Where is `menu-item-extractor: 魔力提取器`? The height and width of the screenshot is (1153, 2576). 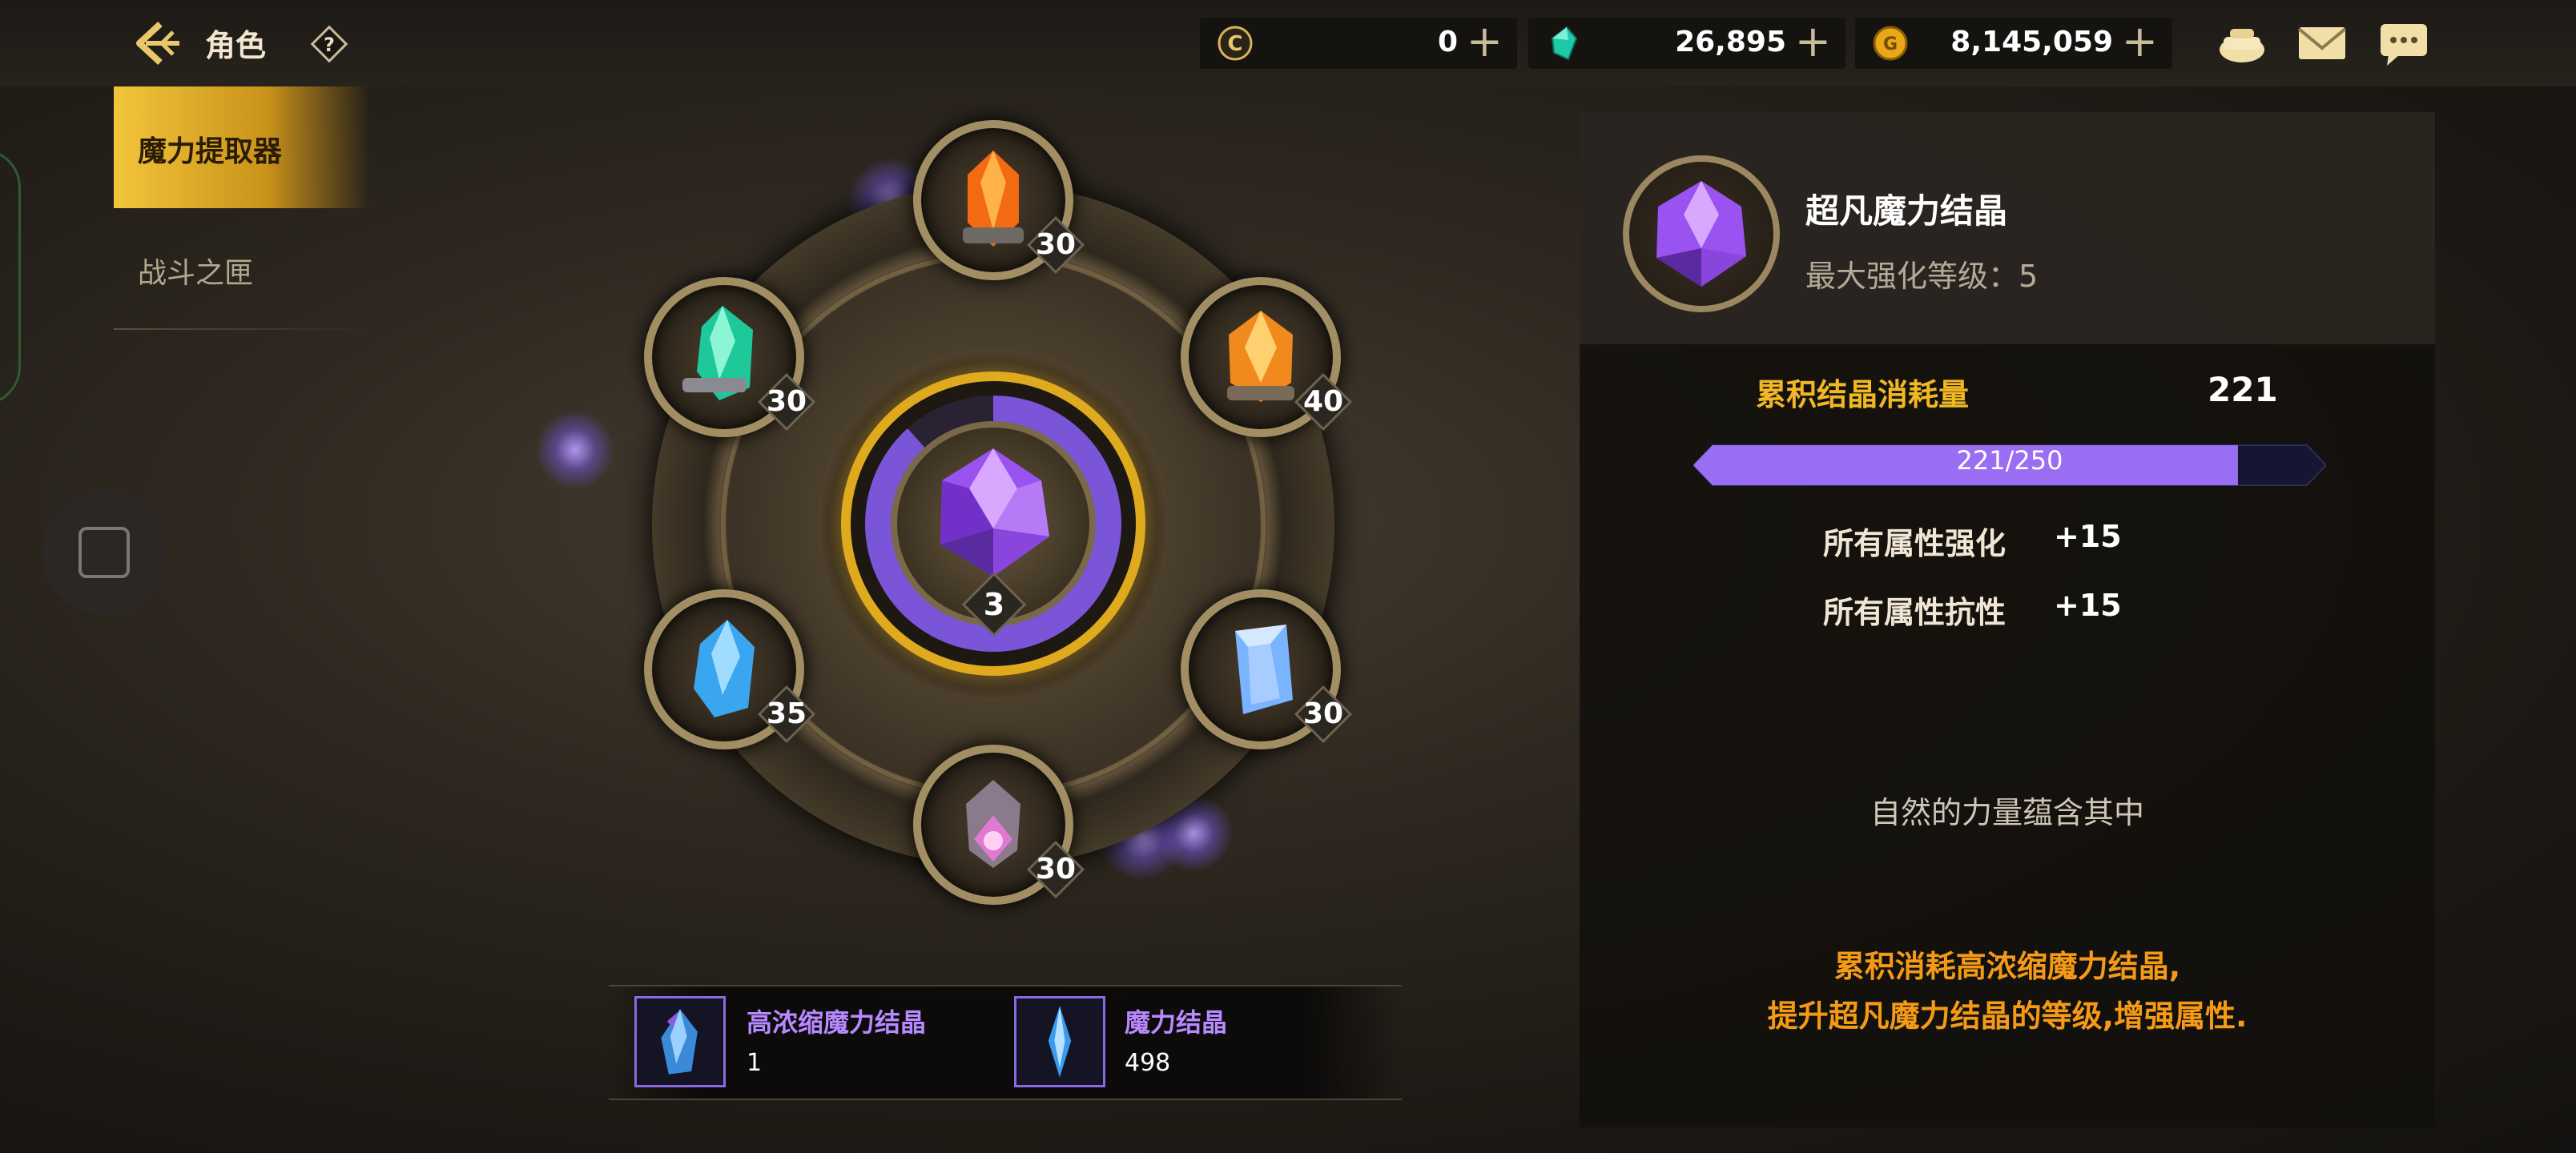 menu-item-extractor: 魔力提取器 is located at coordinates (242, 147).